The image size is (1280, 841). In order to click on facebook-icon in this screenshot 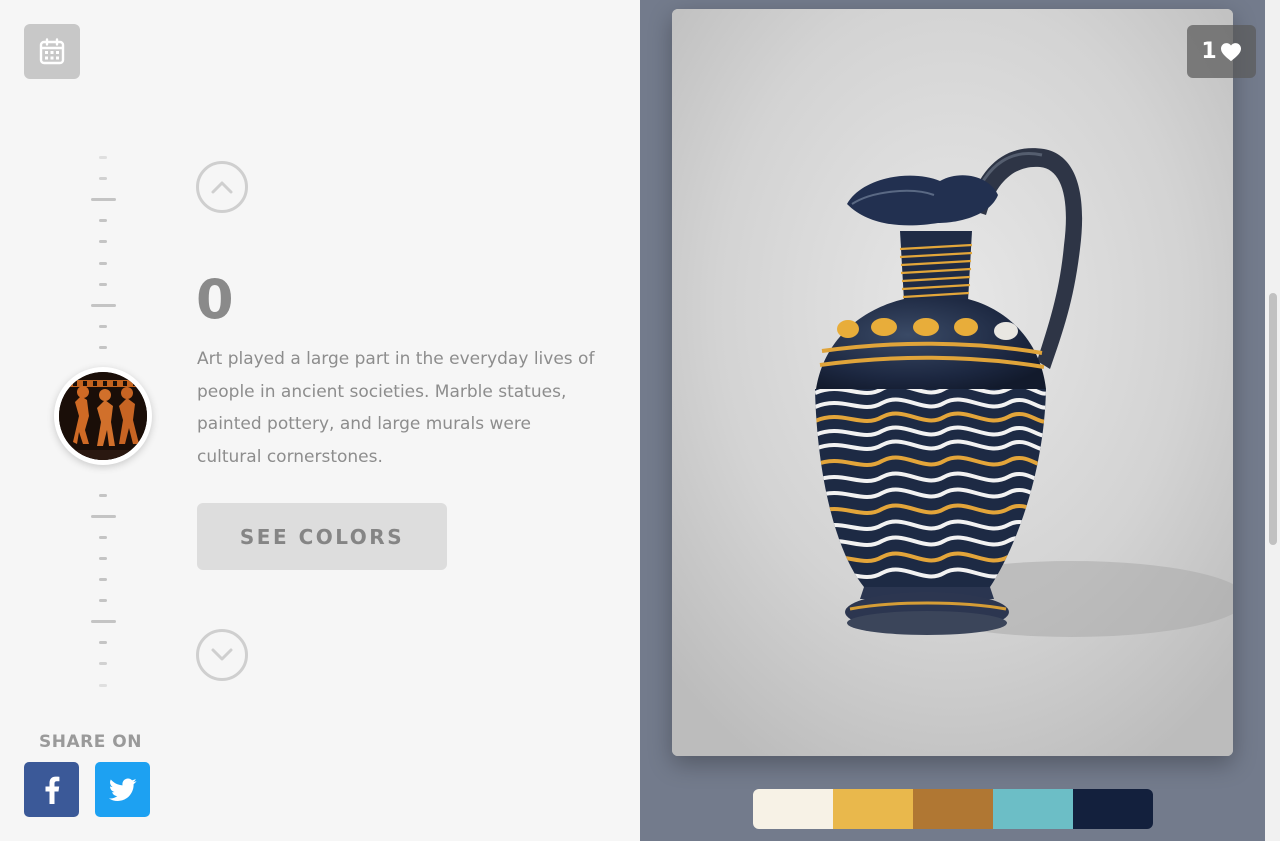, I will do `click(52, 790)`.